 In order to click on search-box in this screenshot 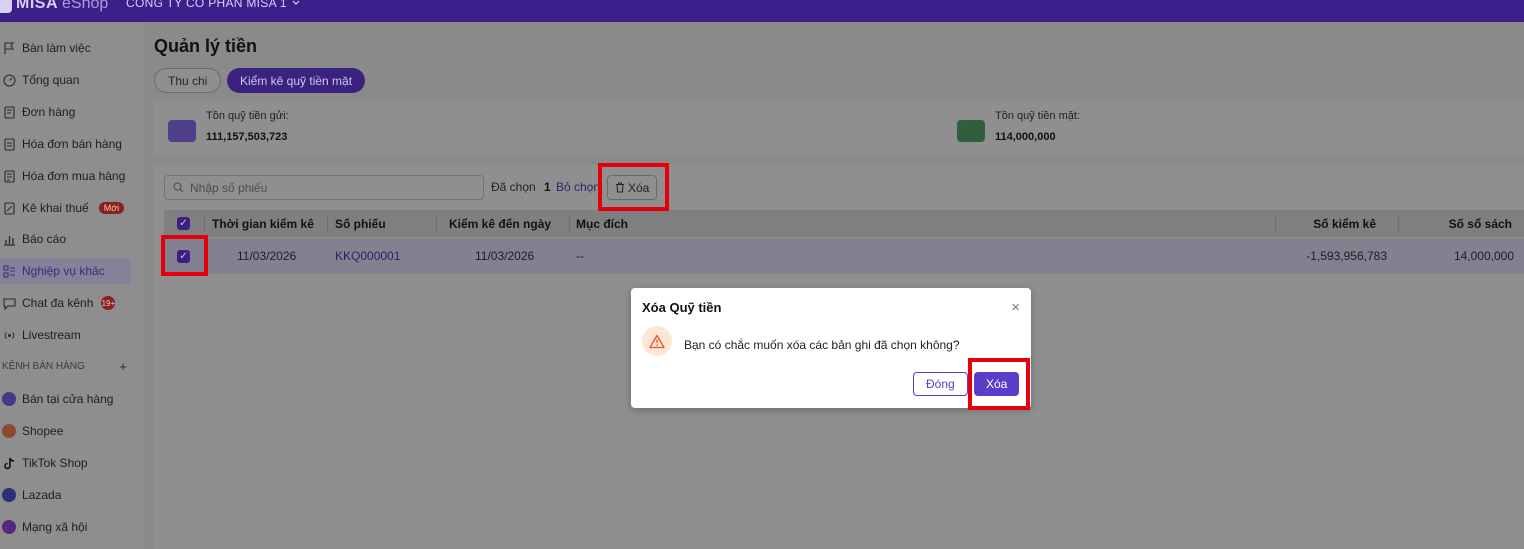, I will do `click(324, 187)`.